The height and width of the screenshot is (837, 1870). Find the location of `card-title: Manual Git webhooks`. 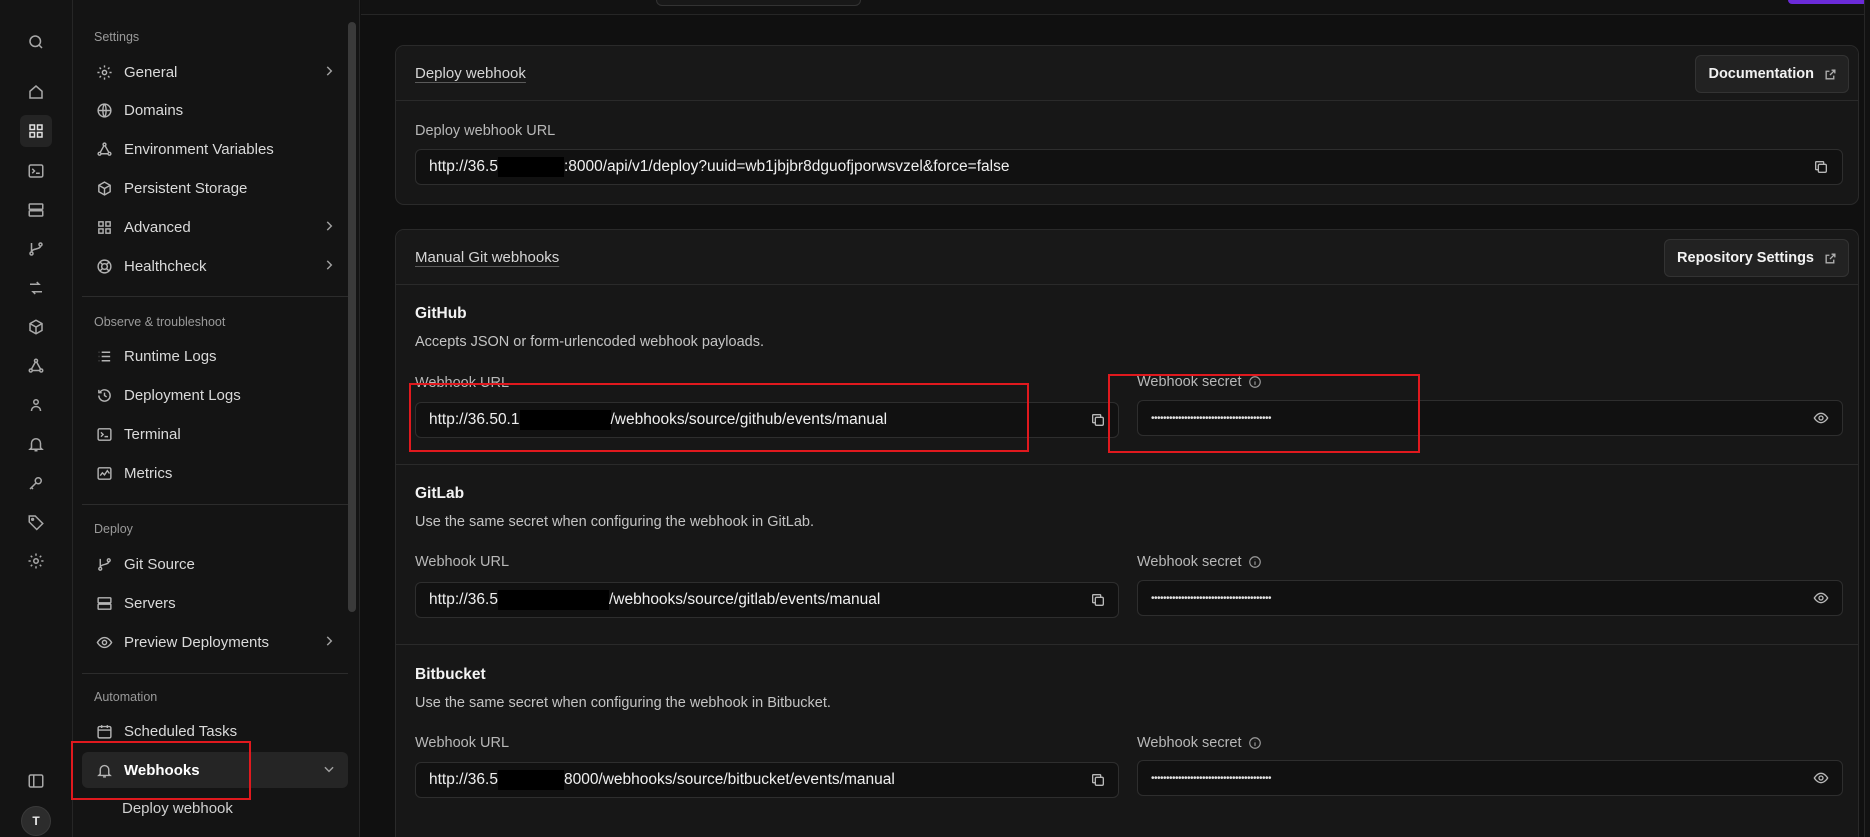

card-title: Manual Git webhooks is located at coordinates (487, 257).